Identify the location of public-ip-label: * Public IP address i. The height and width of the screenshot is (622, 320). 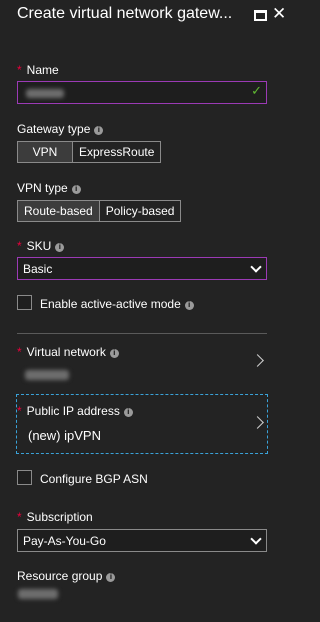
(75, 411).